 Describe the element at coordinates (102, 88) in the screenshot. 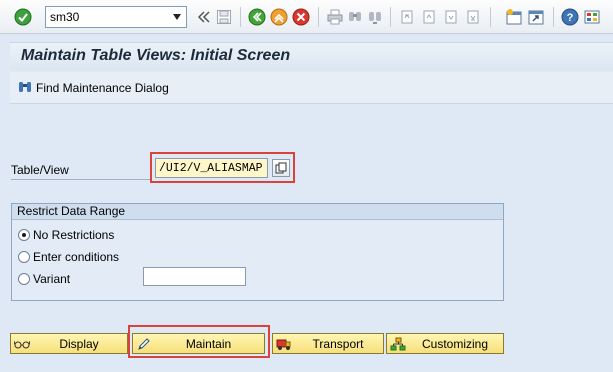

I see `find-maintenance-dialog-label: Find Maintenance Dialog` at that location.